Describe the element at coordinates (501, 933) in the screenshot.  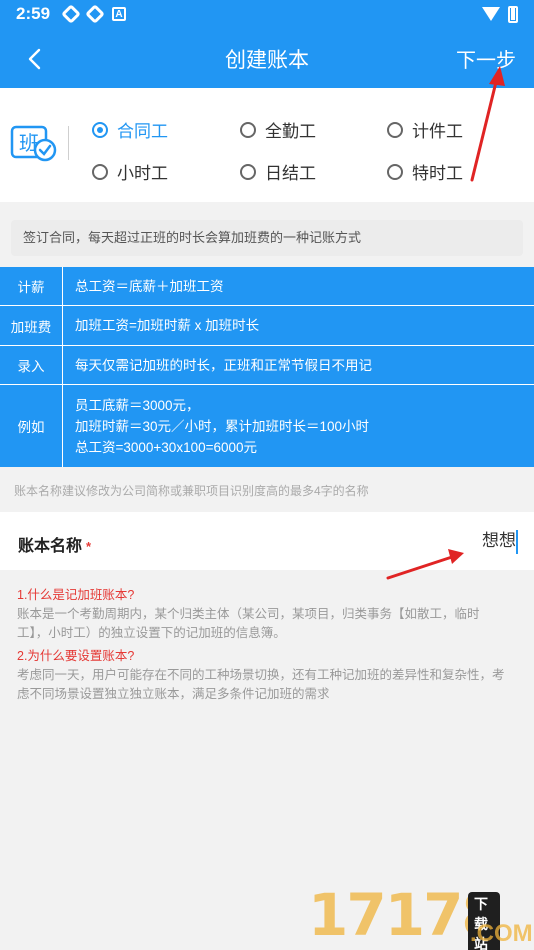
I see `watermark-suffix: .COM` at that location.